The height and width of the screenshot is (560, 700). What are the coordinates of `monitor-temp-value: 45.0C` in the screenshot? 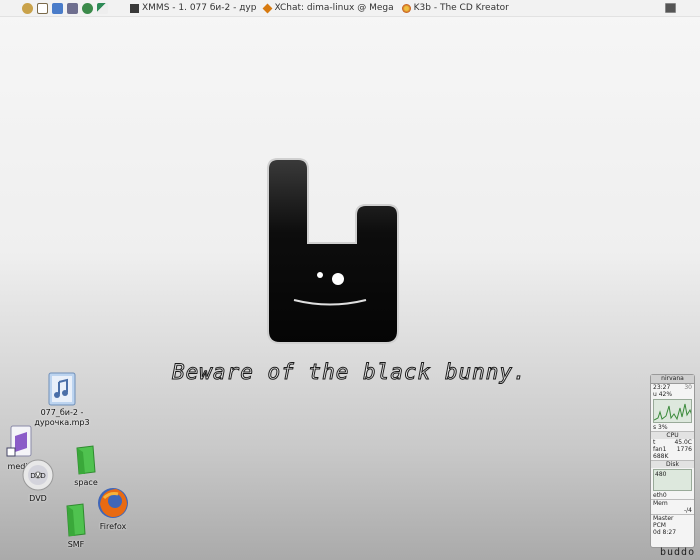 It's located at (683, 442).